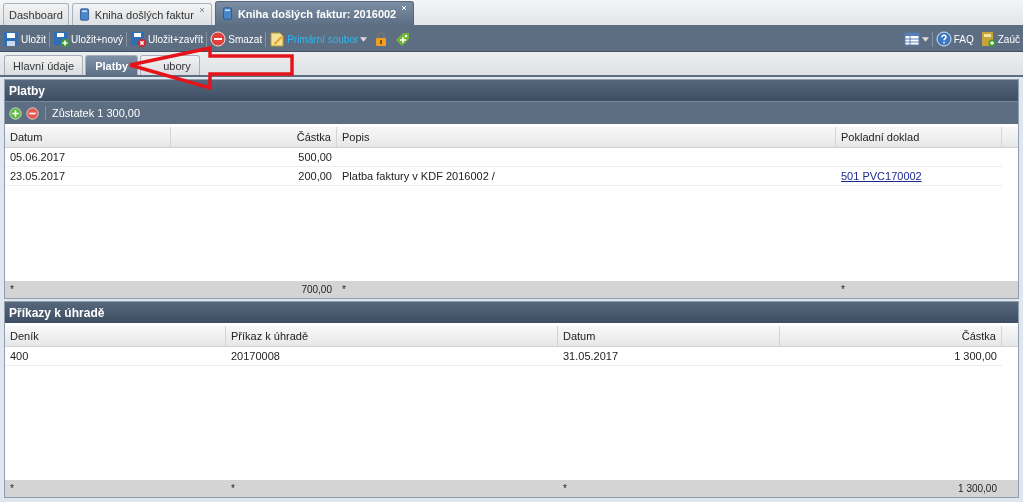 This screenshot has width=1023, height=502. Describe the element at coordinates (511, 90) in the screenshot. I see `panel-title: Platby` at that location.